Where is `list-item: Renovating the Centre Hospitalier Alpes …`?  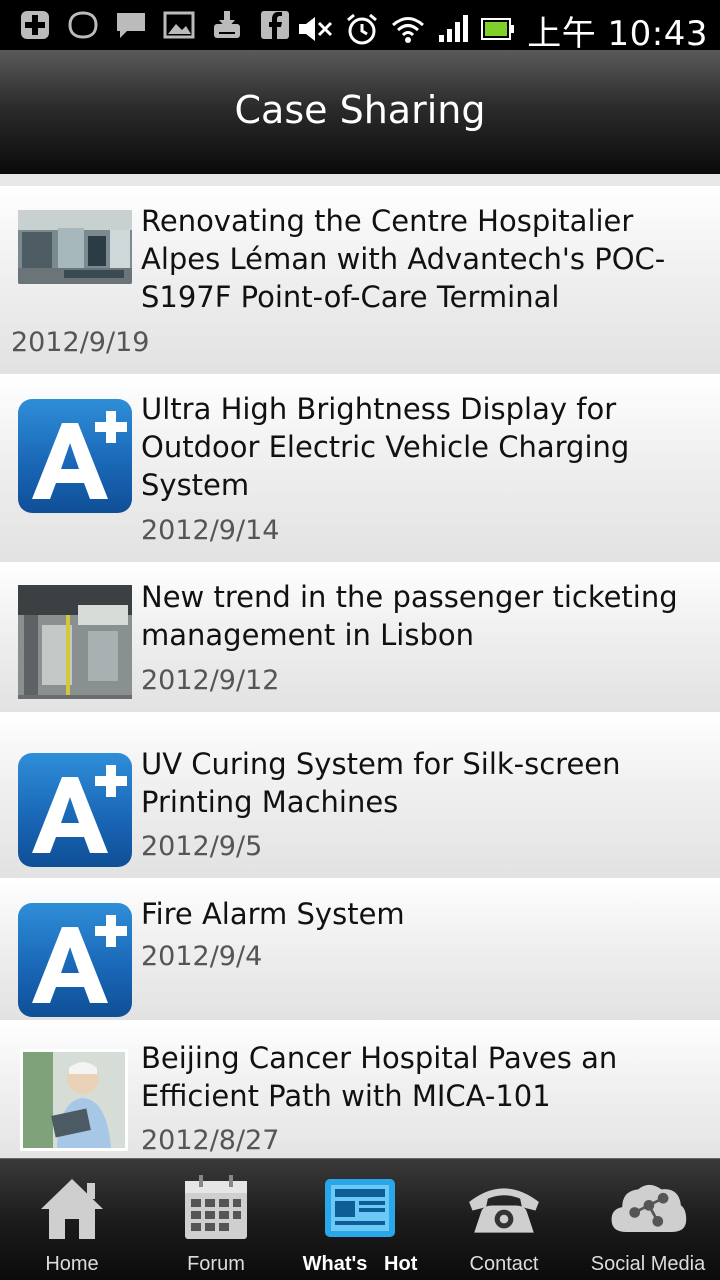
list-item: Renovating the Centre Hospitalier Alpes … is located at coordinates (360, 280).